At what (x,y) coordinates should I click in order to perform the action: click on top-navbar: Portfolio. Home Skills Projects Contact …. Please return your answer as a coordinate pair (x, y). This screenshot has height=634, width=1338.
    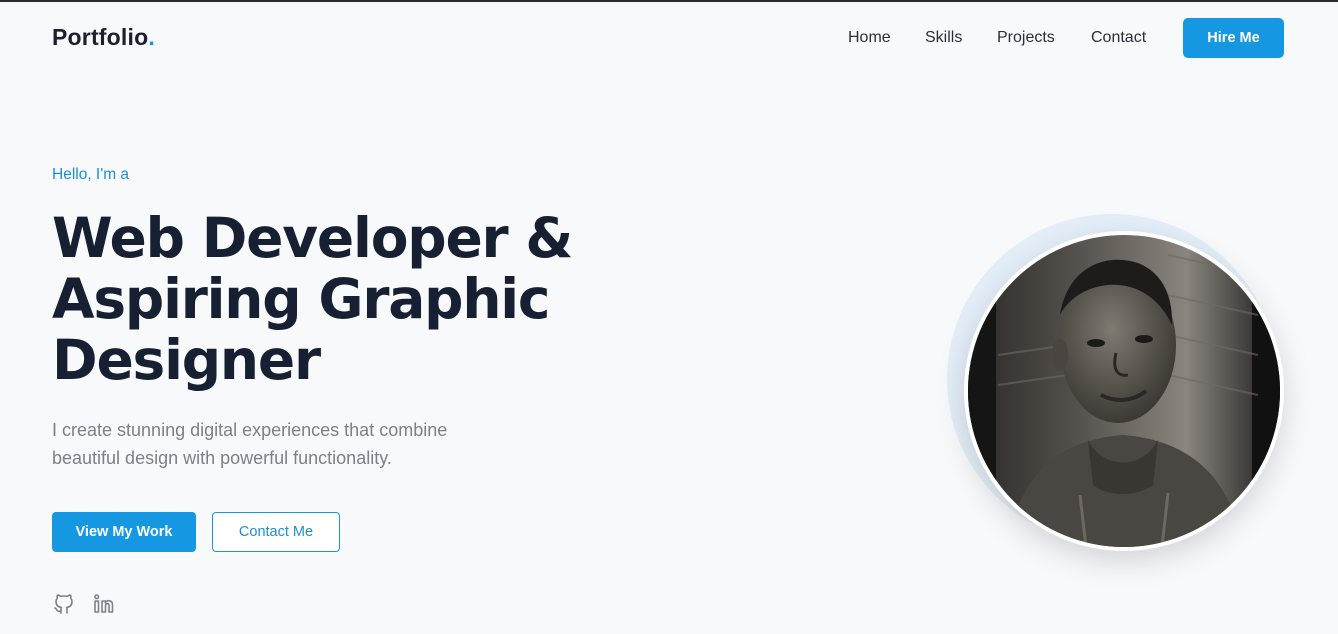
    Looking at the image, I should click on (669, 40).